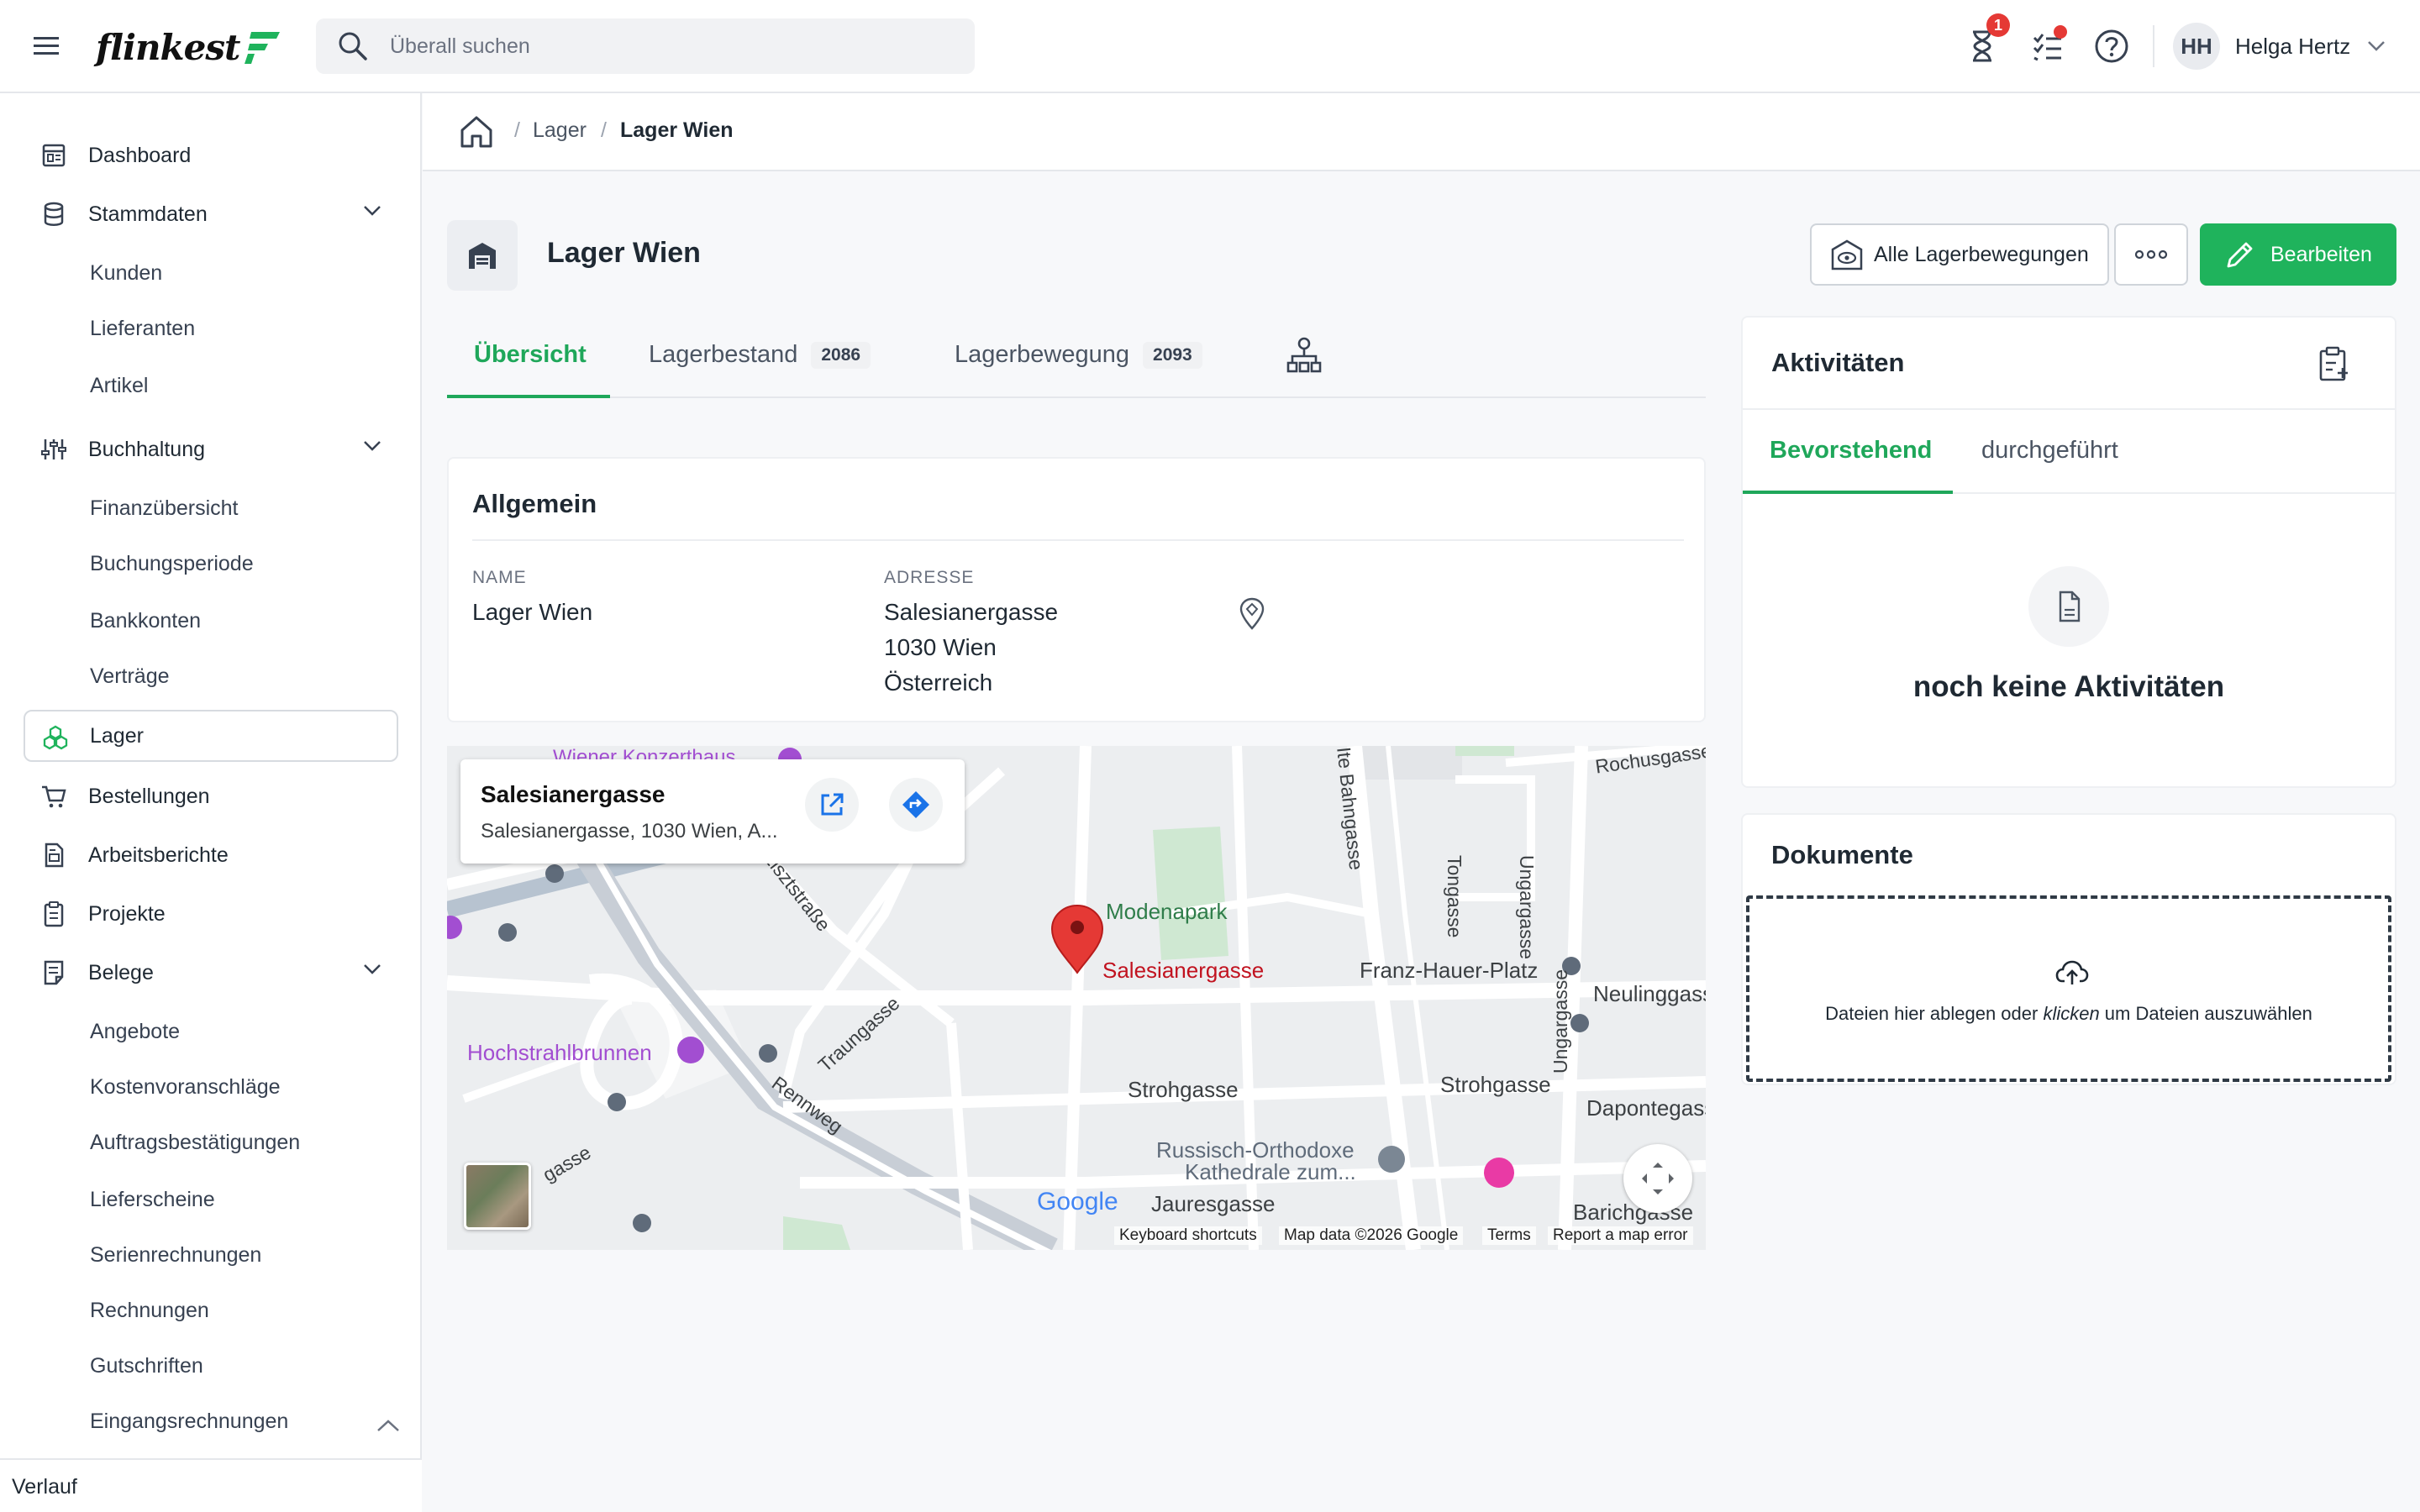  What do you see at coordinates (1650, 993) in the screenshot?
I see `map-label: Neulinggasse` at bounding box center [1650, 993].